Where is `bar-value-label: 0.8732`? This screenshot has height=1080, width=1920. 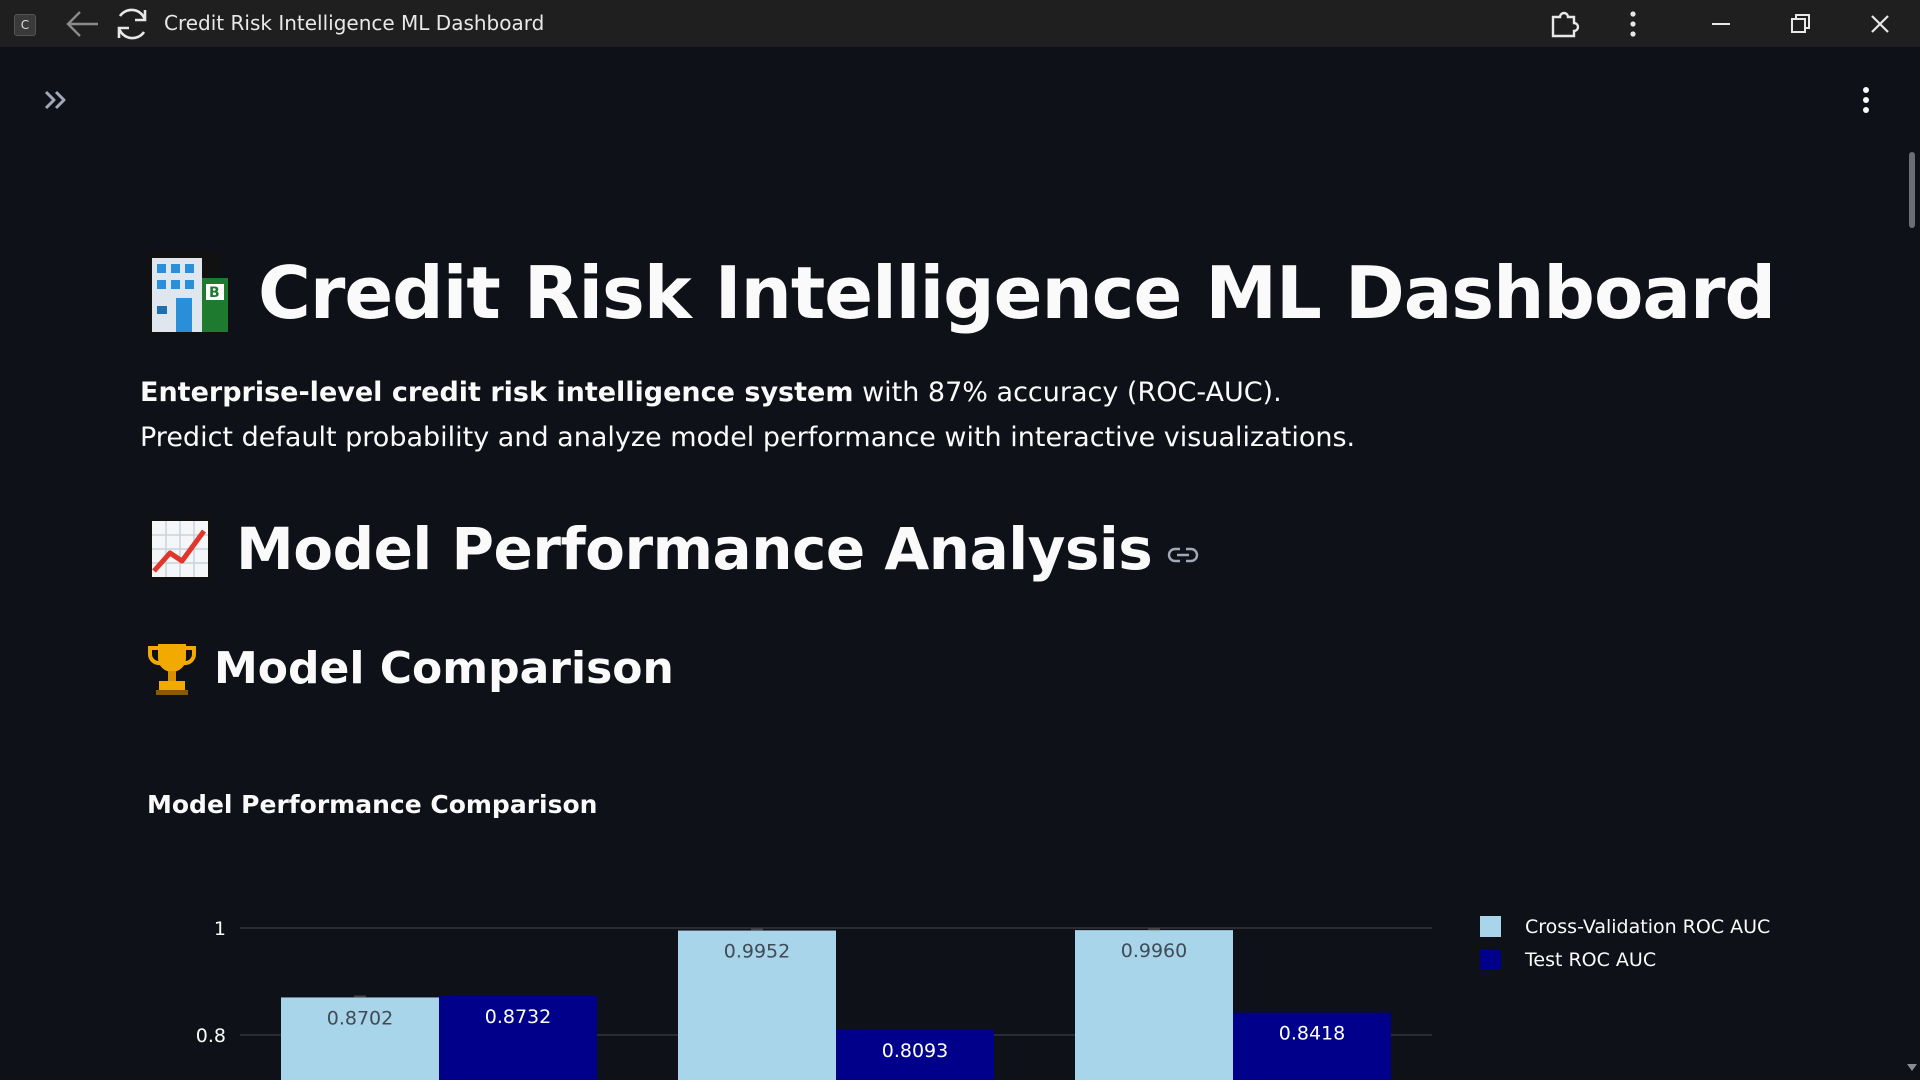
bar-value-label: 0.8732 is located at coordinates (518, 1017).